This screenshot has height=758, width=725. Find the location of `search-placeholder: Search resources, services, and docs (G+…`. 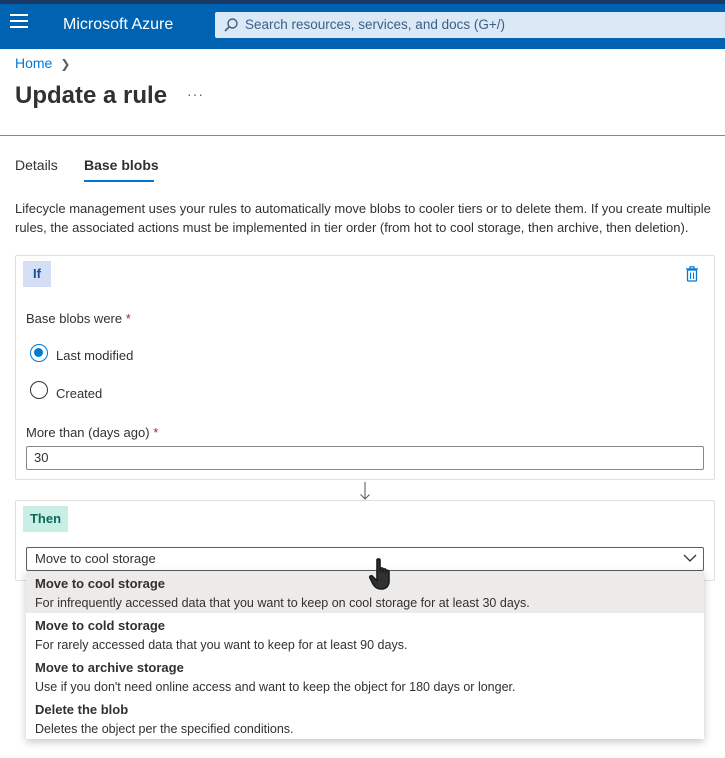

search-placeholder: Search resources, services, and docs (G+… is located at coordinates (375, 24).